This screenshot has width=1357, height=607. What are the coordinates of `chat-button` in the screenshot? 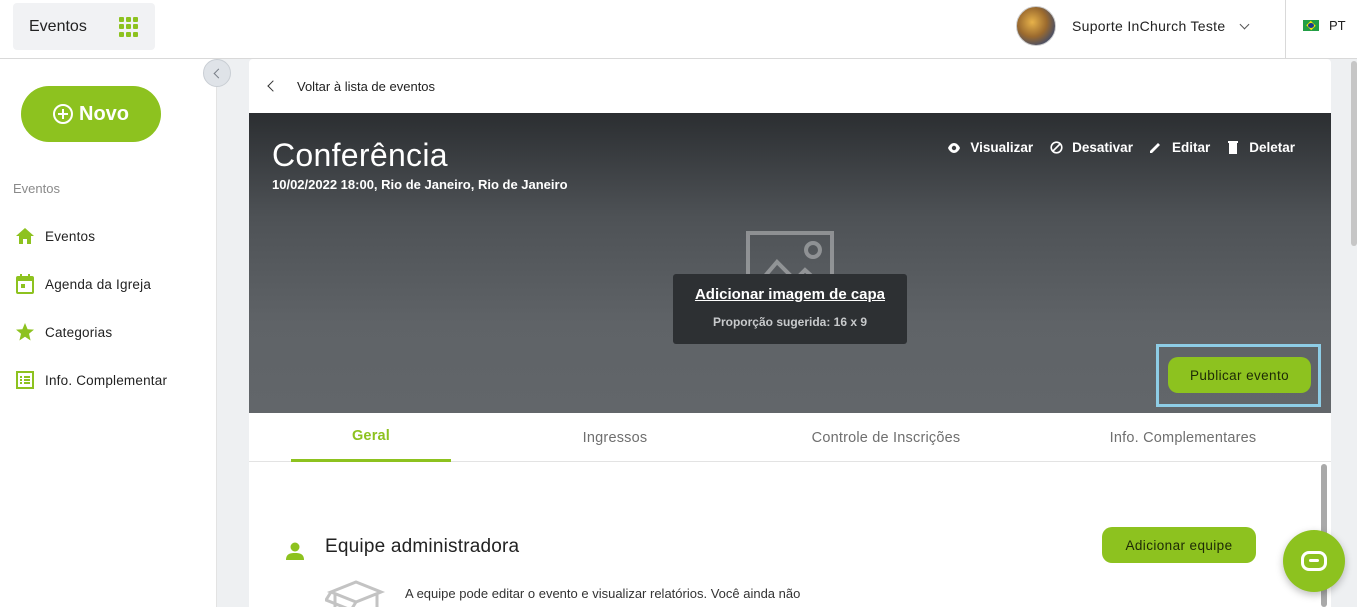 It's located at (1314, 561).